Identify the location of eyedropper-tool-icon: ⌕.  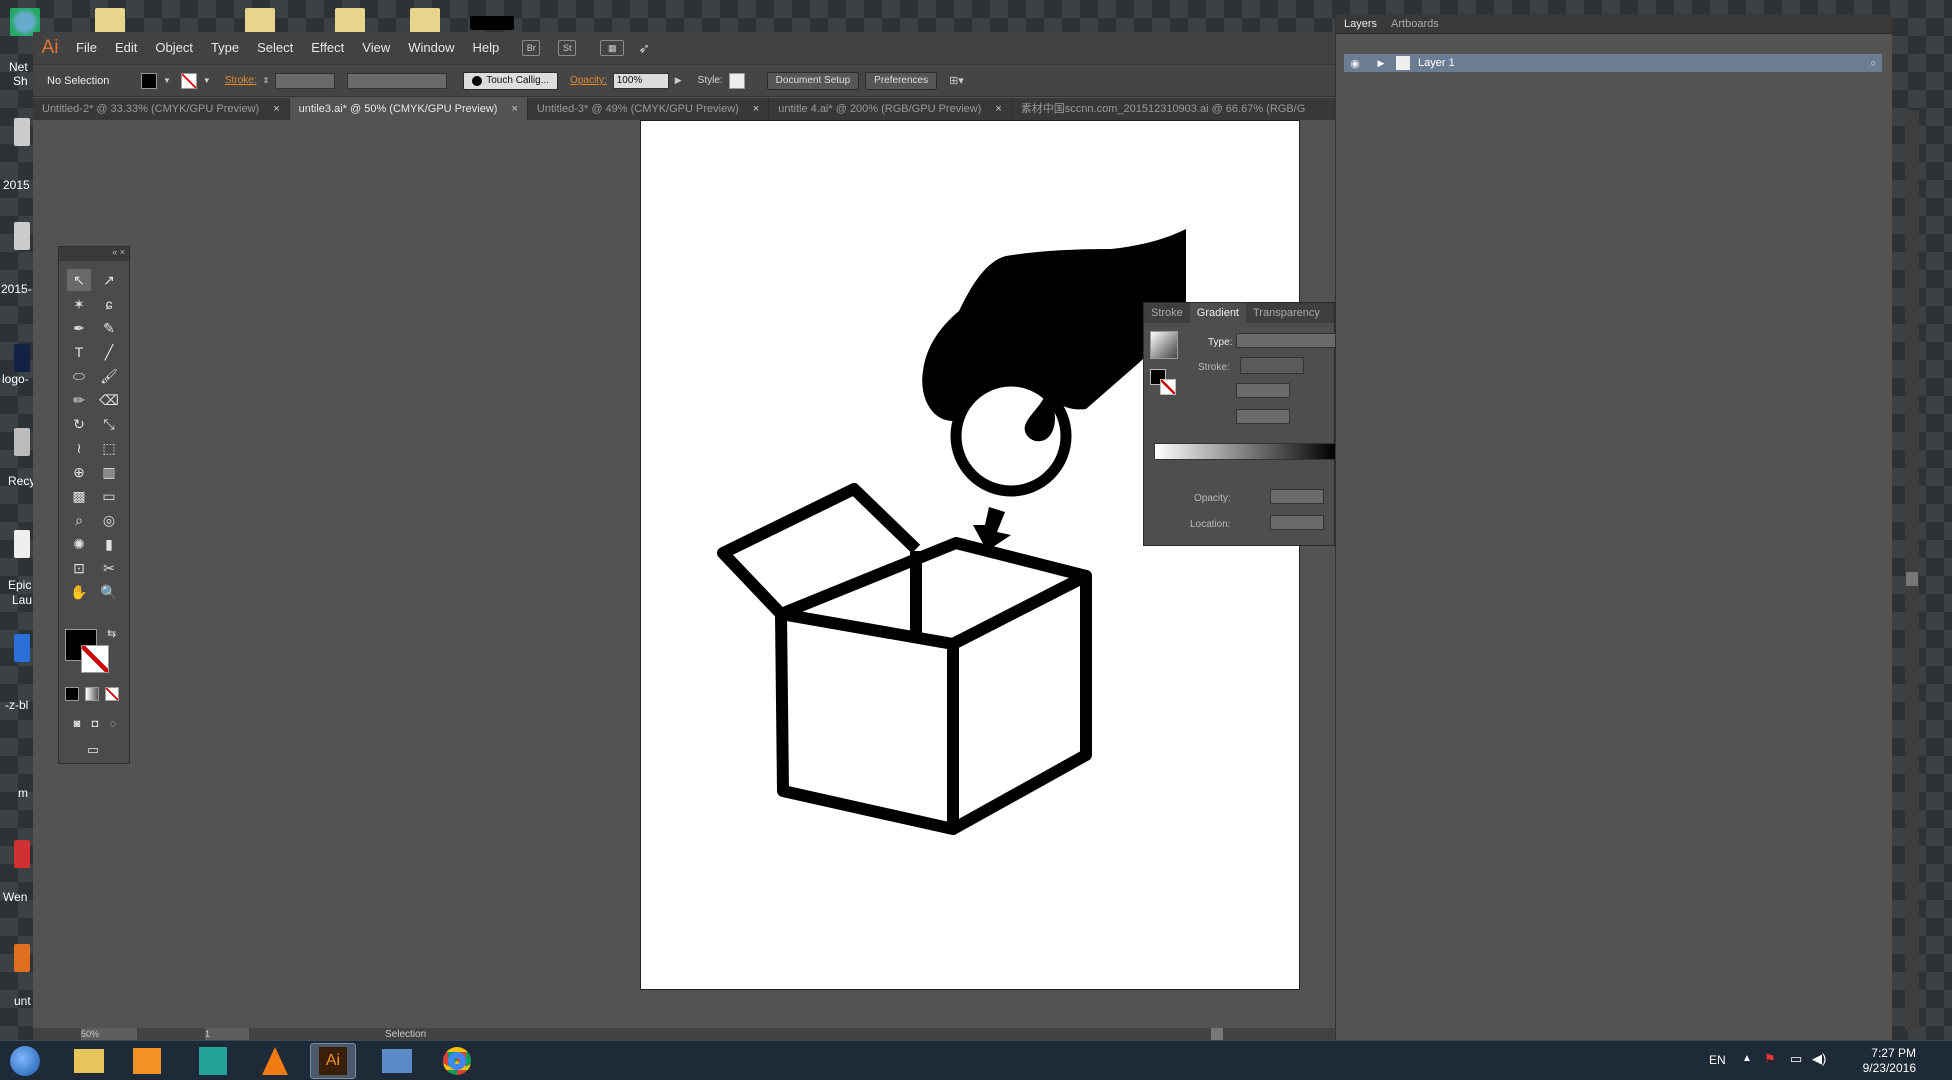
(79, 520).